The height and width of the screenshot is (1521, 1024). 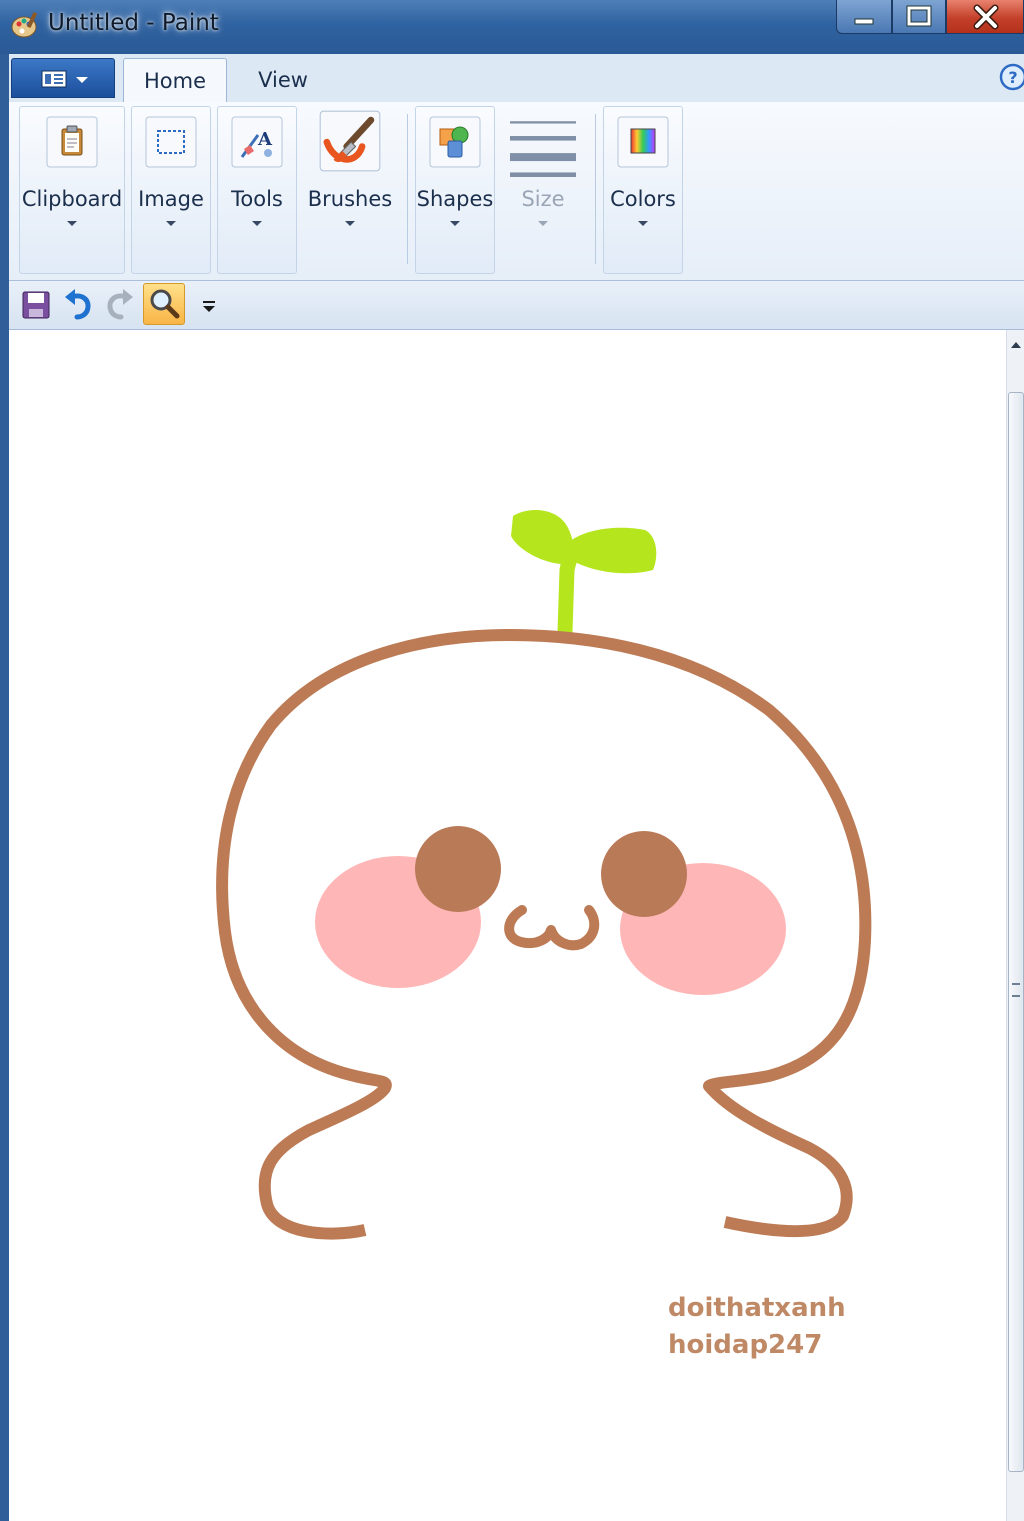 What do you see at coordinates (757, 1308) in the screenshot?
I see `watermark-line-1: doithatxanh` at bounding box center [757, 1308].